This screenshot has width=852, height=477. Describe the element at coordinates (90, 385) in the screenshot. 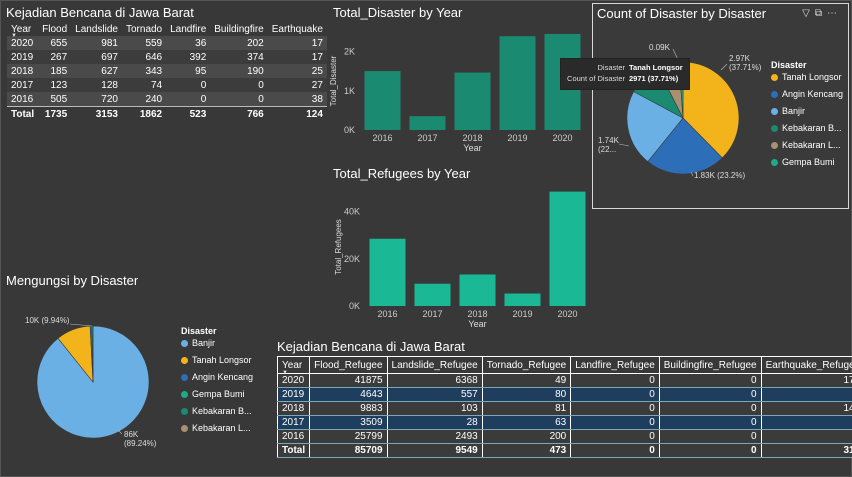

I see `refugees-pie: 10K (9.94%) 86K(89.24%)` at that location.